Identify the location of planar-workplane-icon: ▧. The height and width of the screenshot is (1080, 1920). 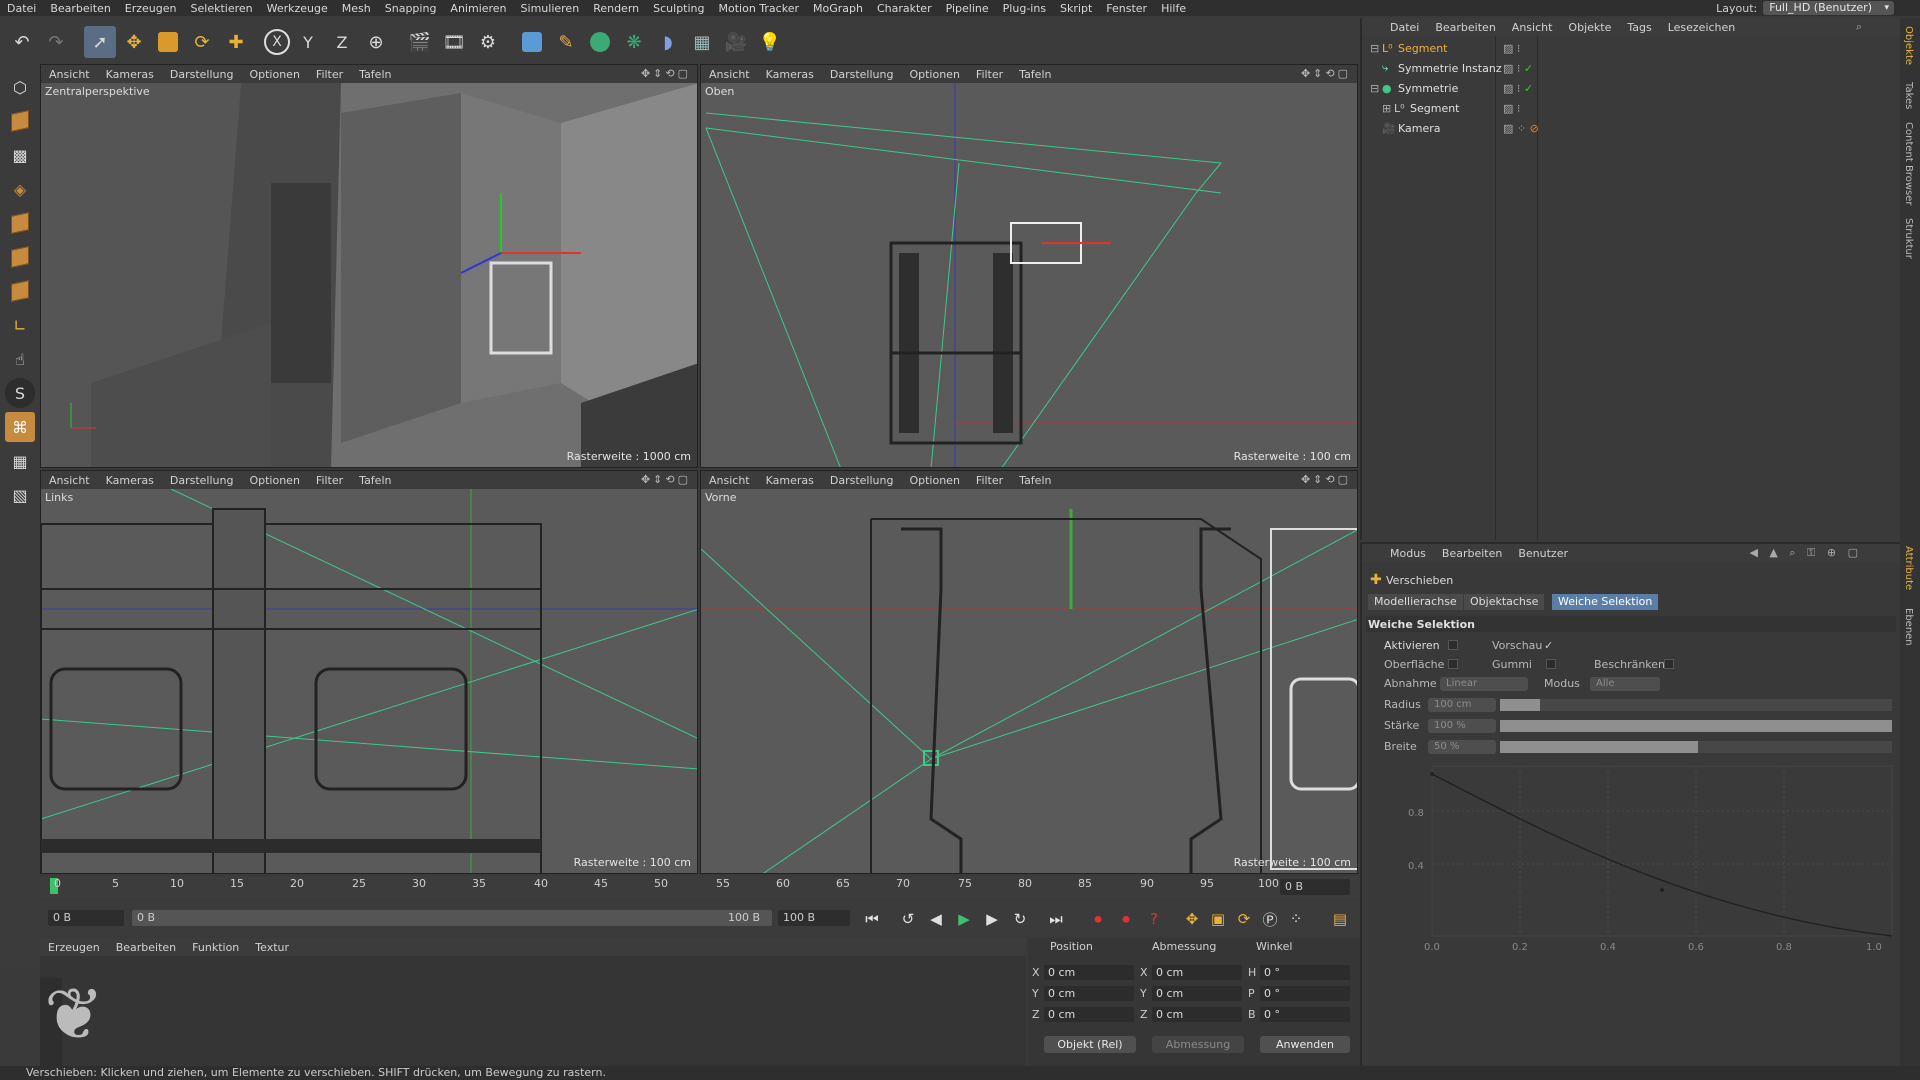
(20, 495).